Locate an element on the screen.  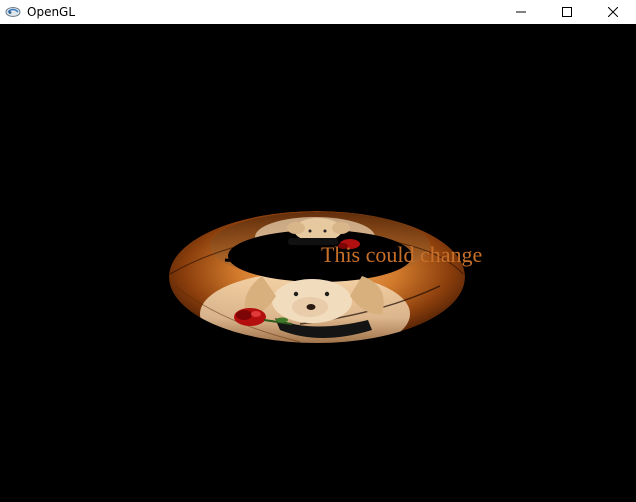
maximize-icon is located at coordinates (567, 12).